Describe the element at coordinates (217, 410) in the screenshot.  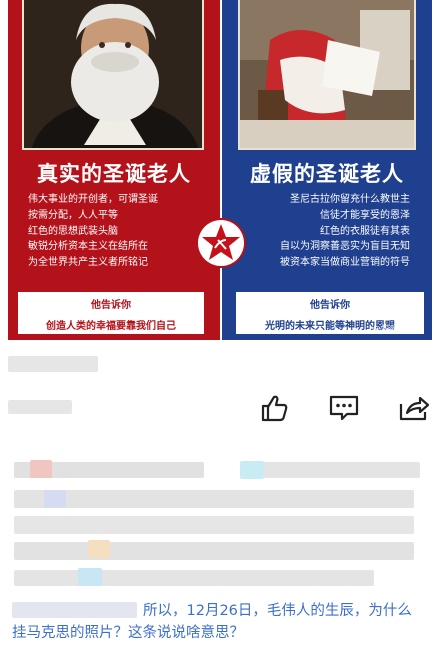
I see `action-bar` at that location.